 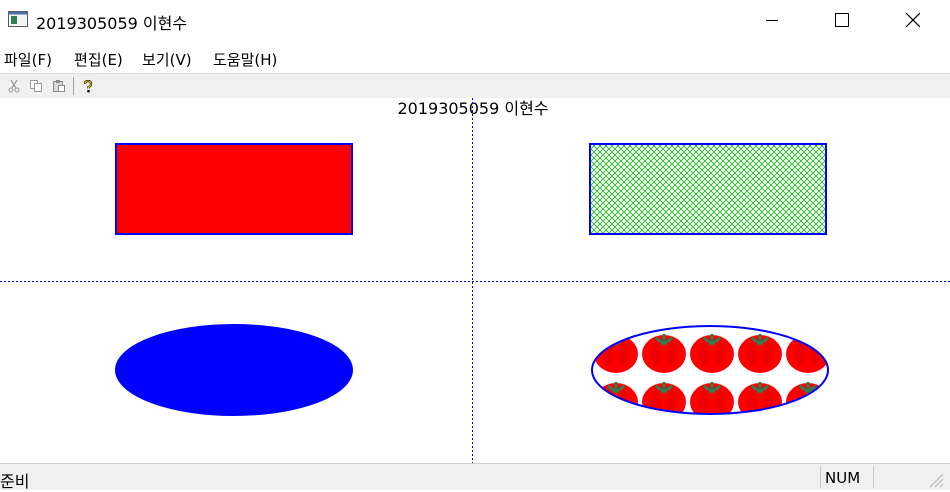 I want to click on copy-icon, so click(x=36, y=86).